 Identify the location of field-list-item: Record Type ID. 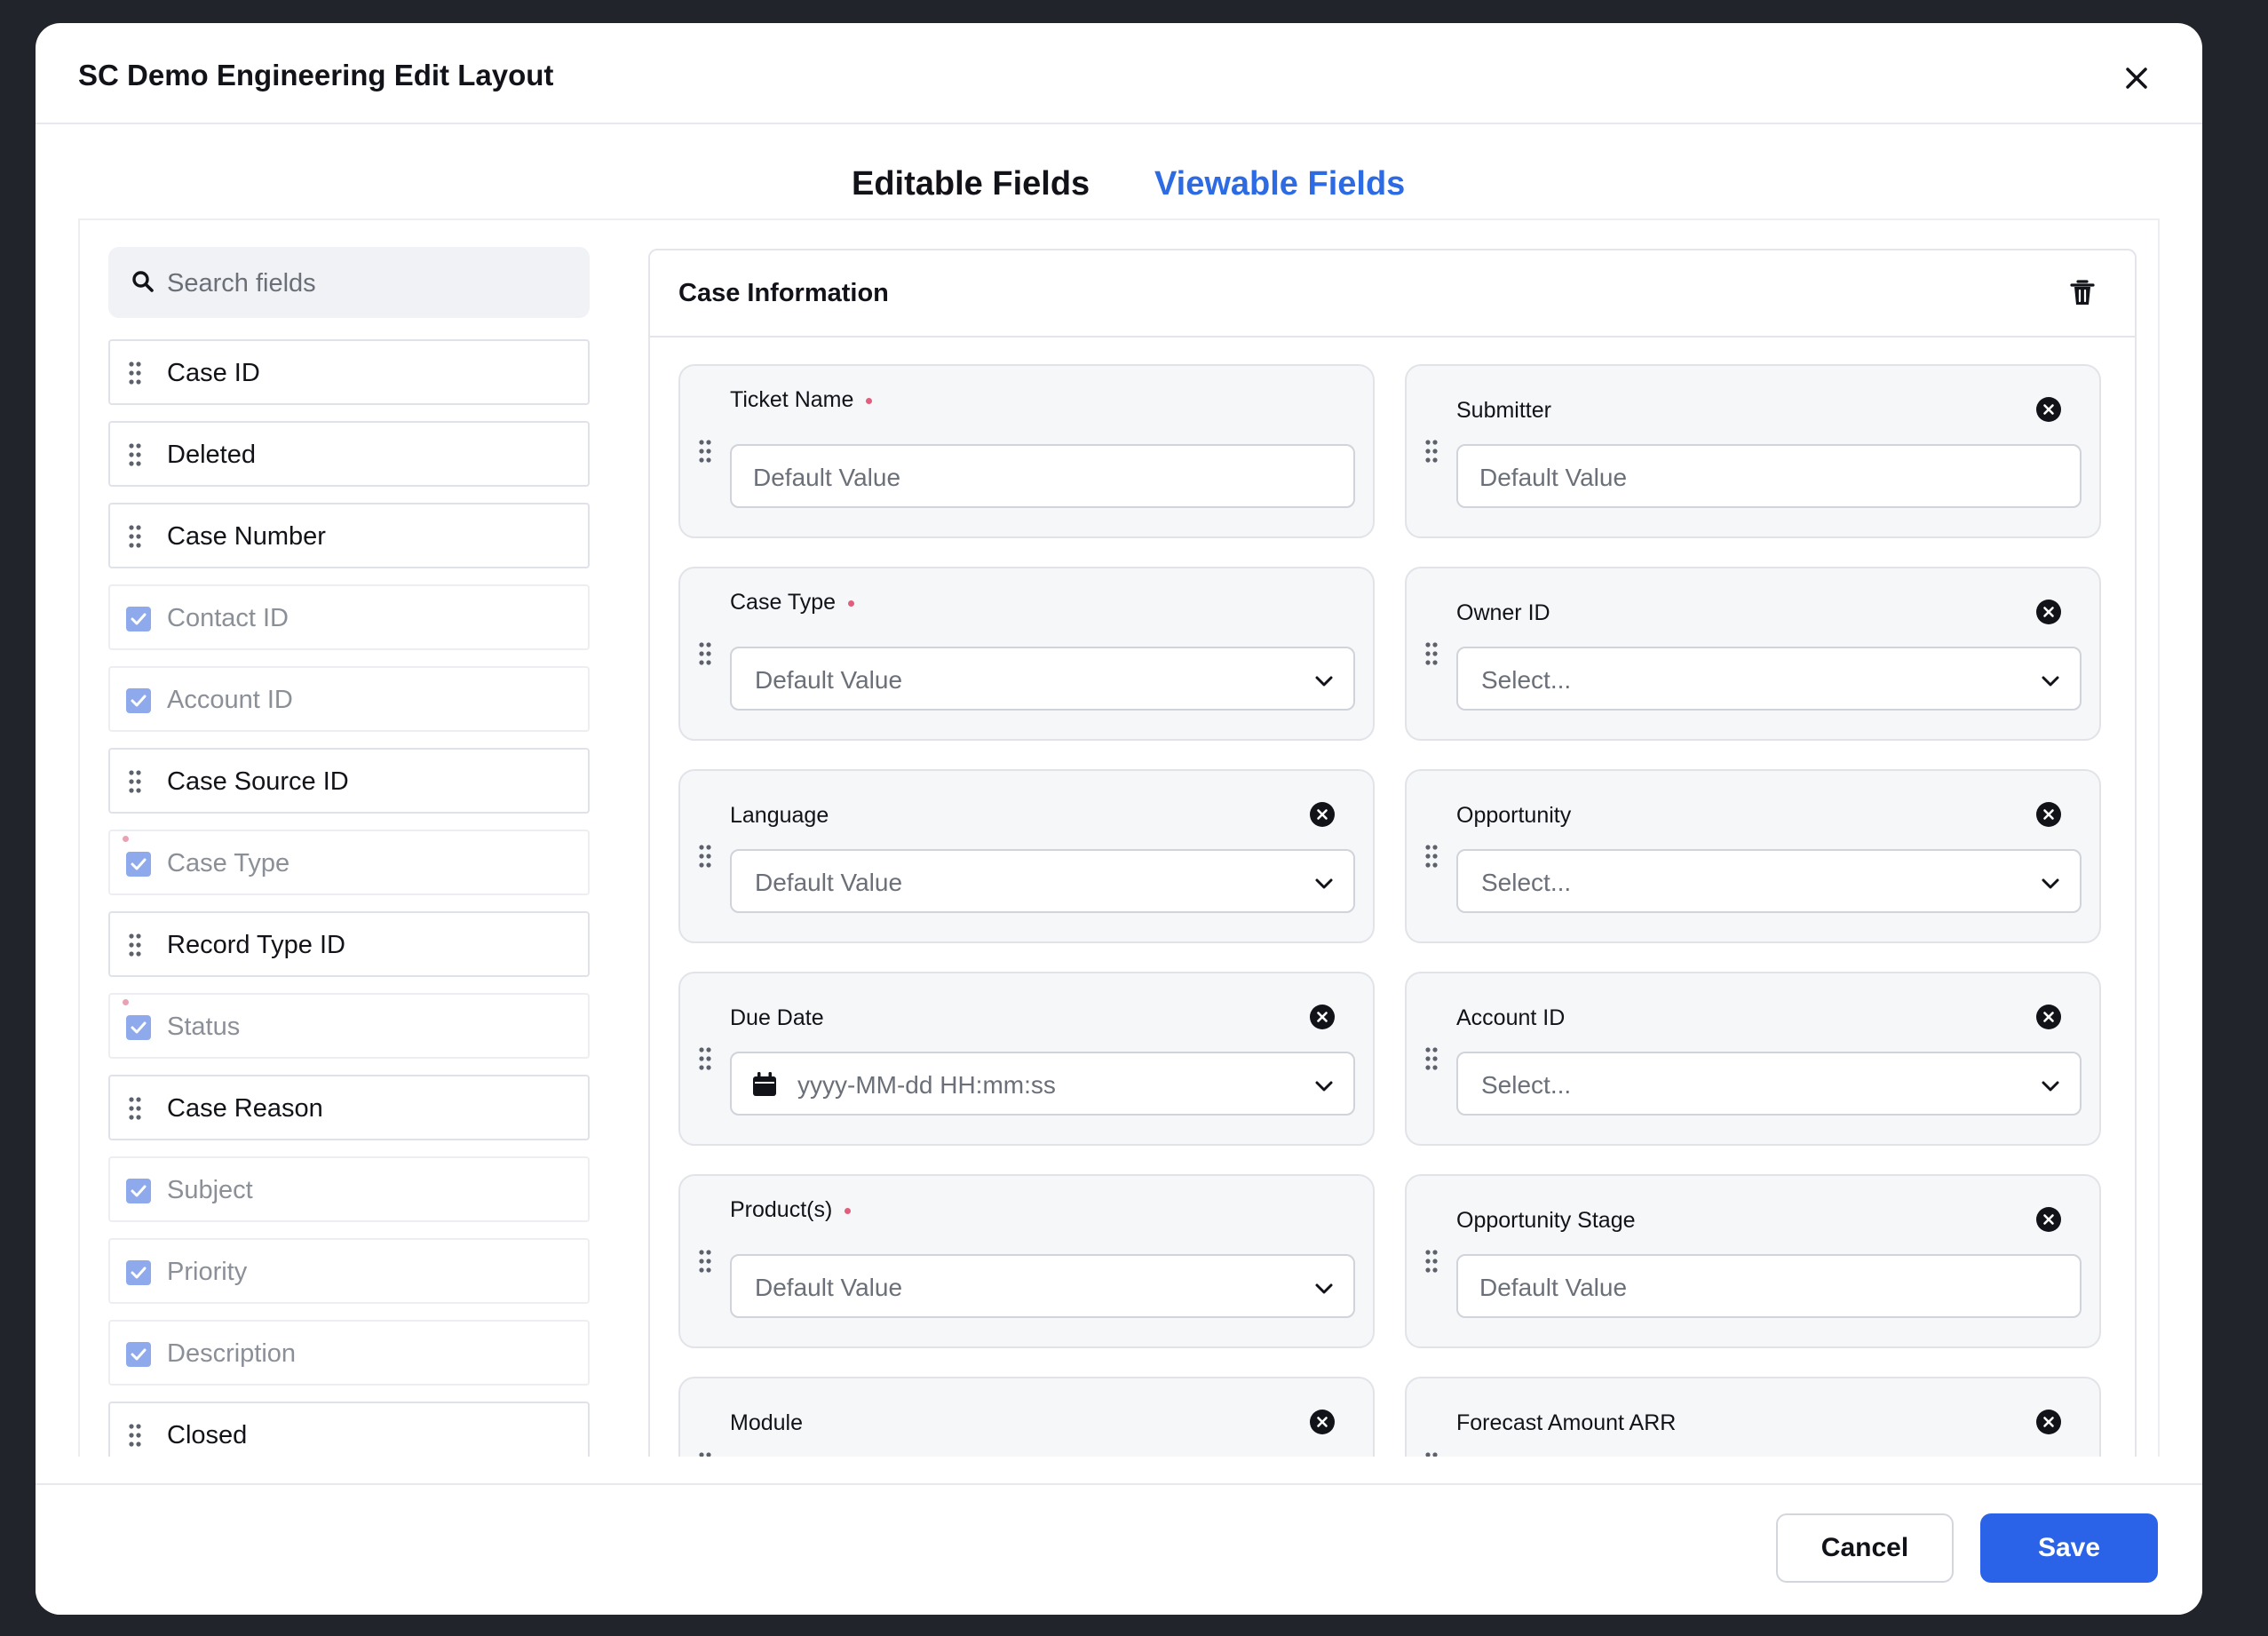
(349, 944).